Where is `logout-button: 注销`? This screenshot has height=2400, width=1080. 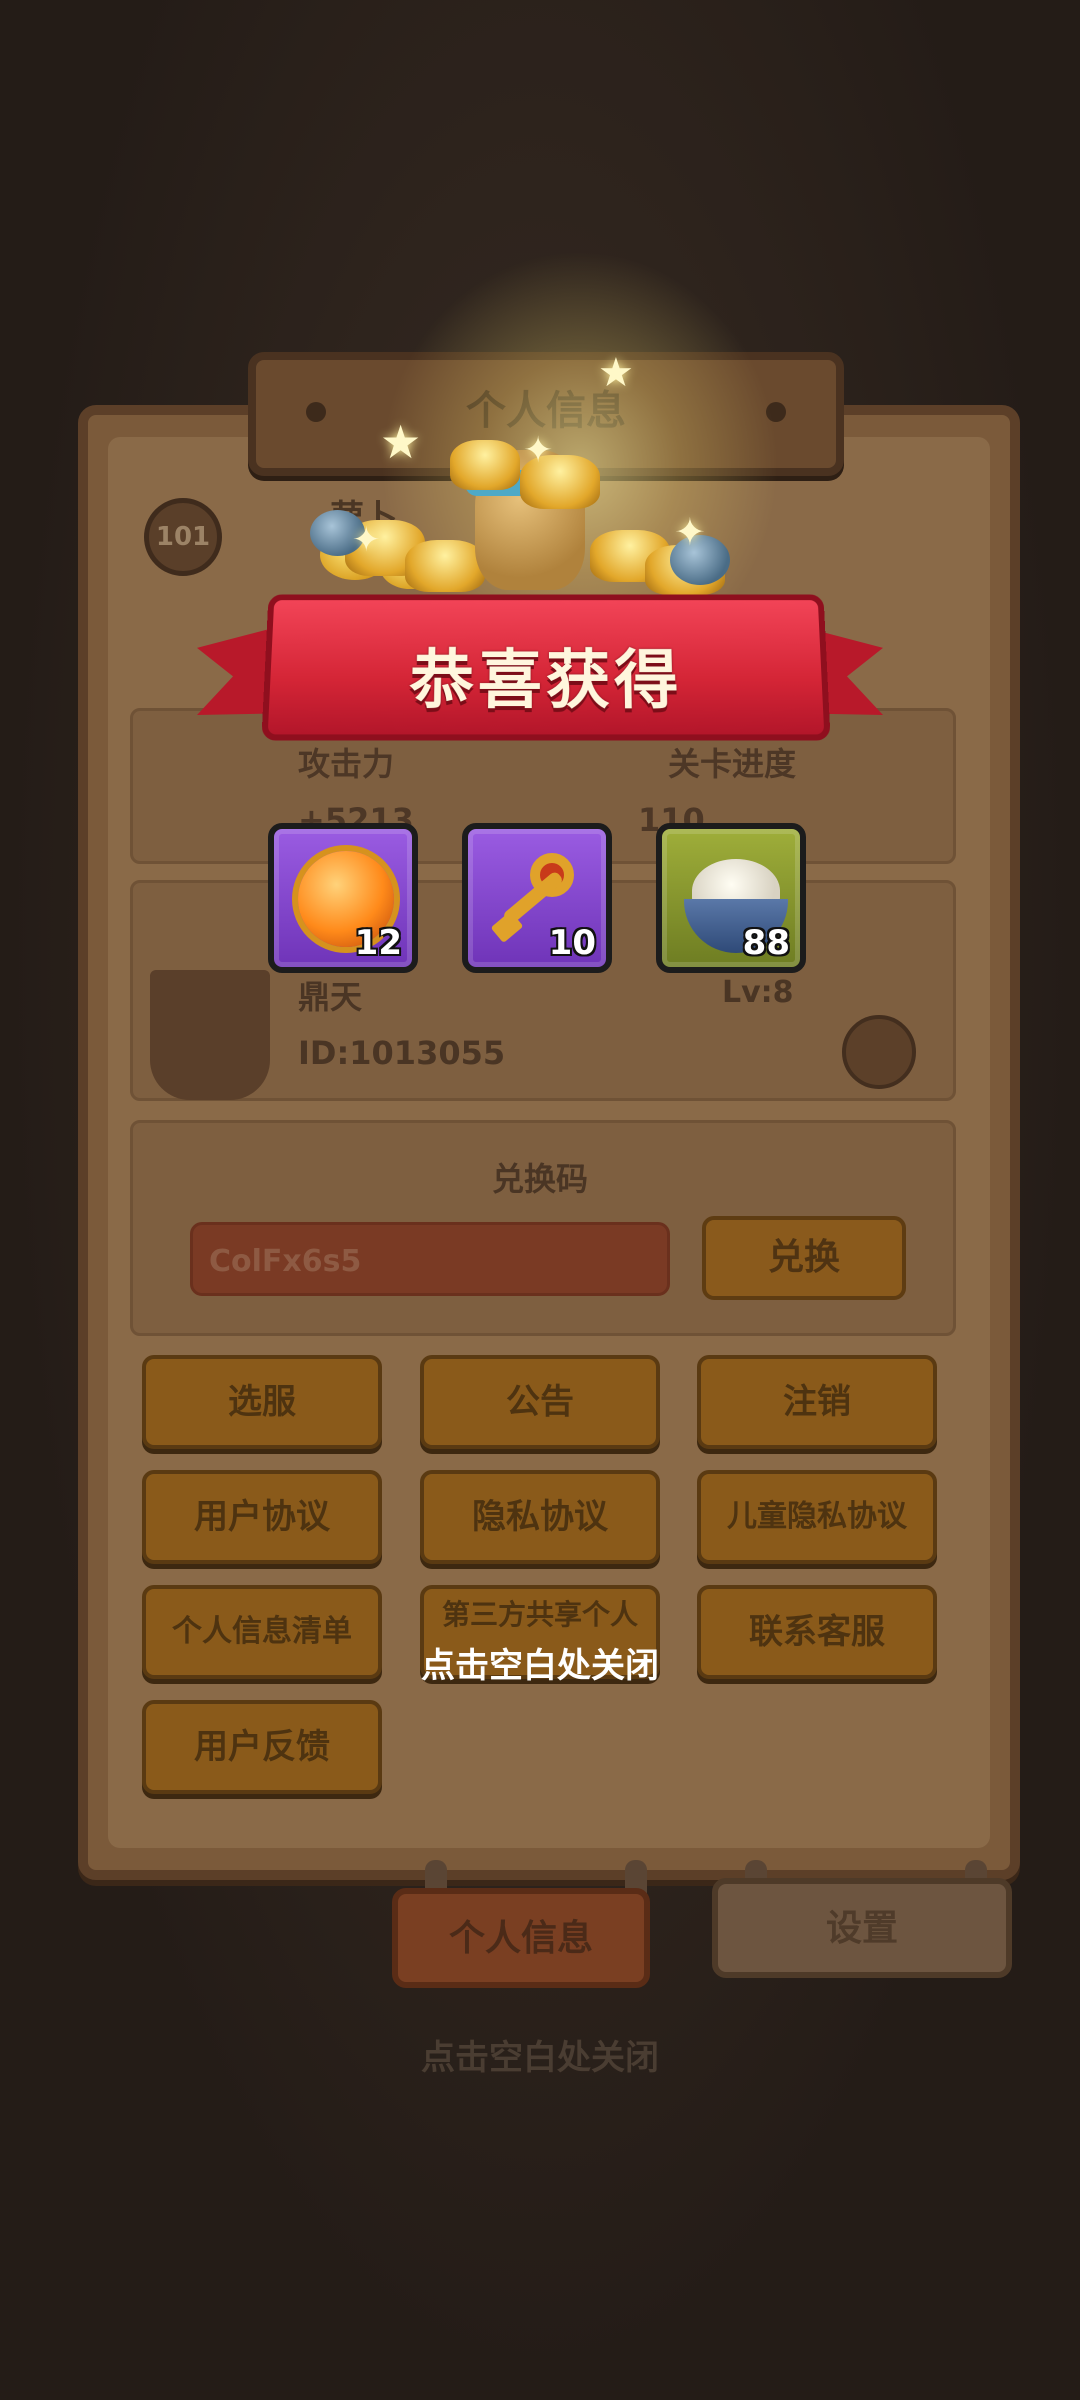
logout-button: 注销 is located at coordinates (817, 1402).